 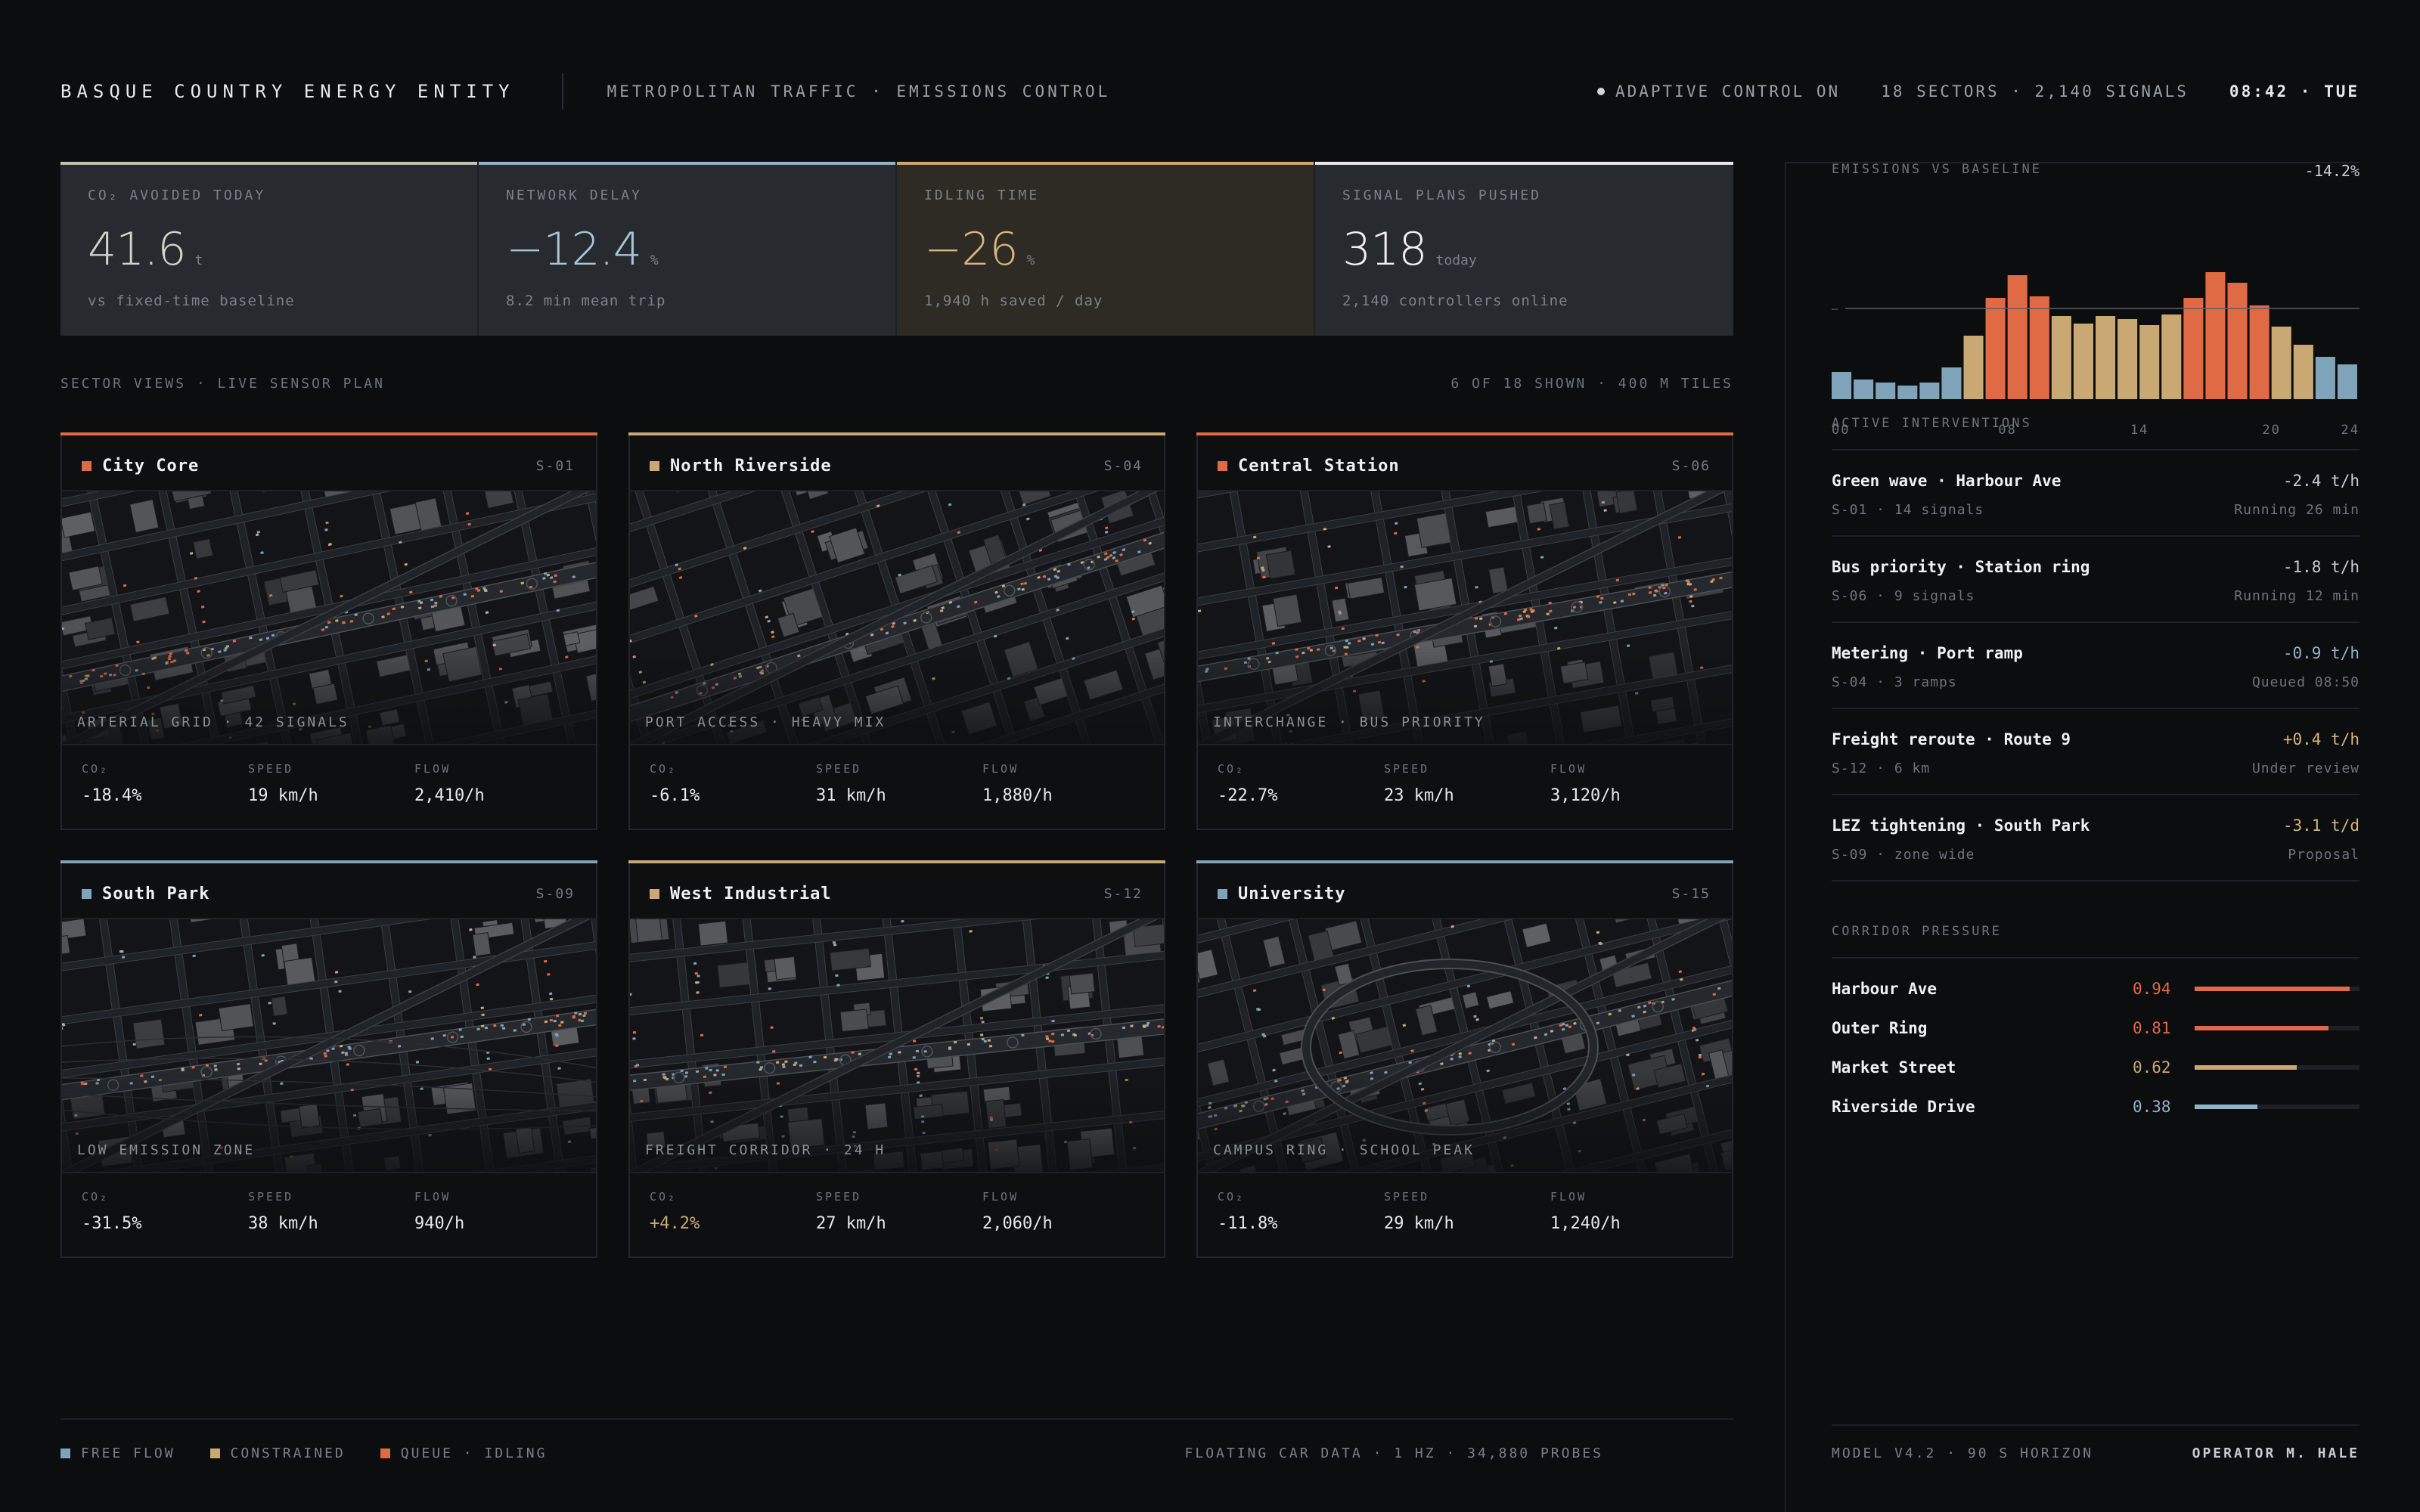 I want to click on corridor-row: Harbour Ave 0.94, so click(x=2096, y=989).